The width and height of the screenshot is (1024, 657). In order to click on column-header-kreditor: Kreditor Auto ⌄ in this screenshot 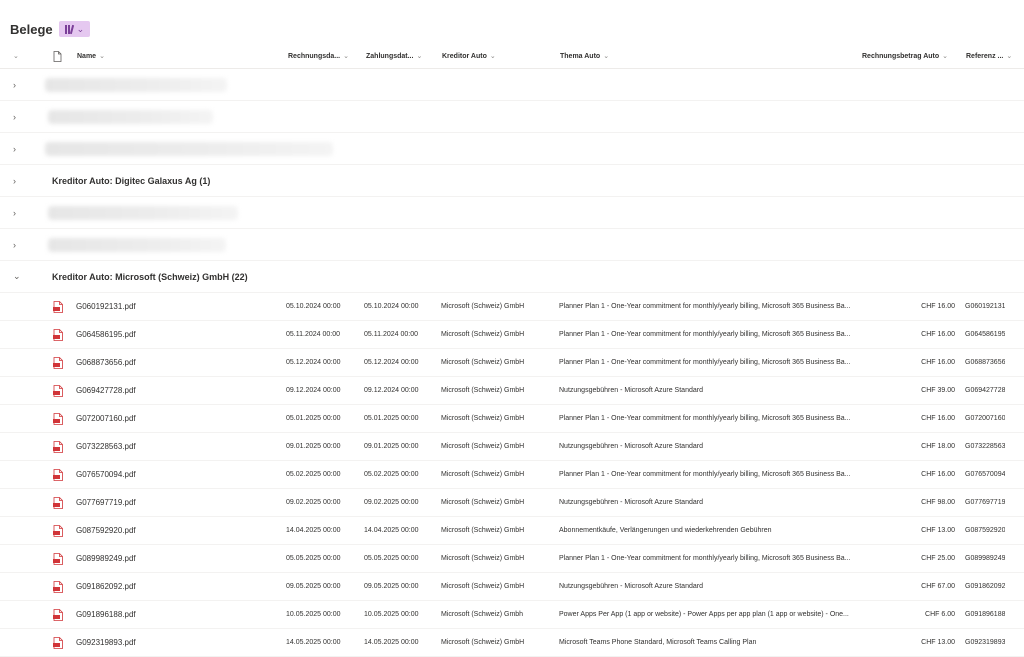, I will do `click(469, 56)`.